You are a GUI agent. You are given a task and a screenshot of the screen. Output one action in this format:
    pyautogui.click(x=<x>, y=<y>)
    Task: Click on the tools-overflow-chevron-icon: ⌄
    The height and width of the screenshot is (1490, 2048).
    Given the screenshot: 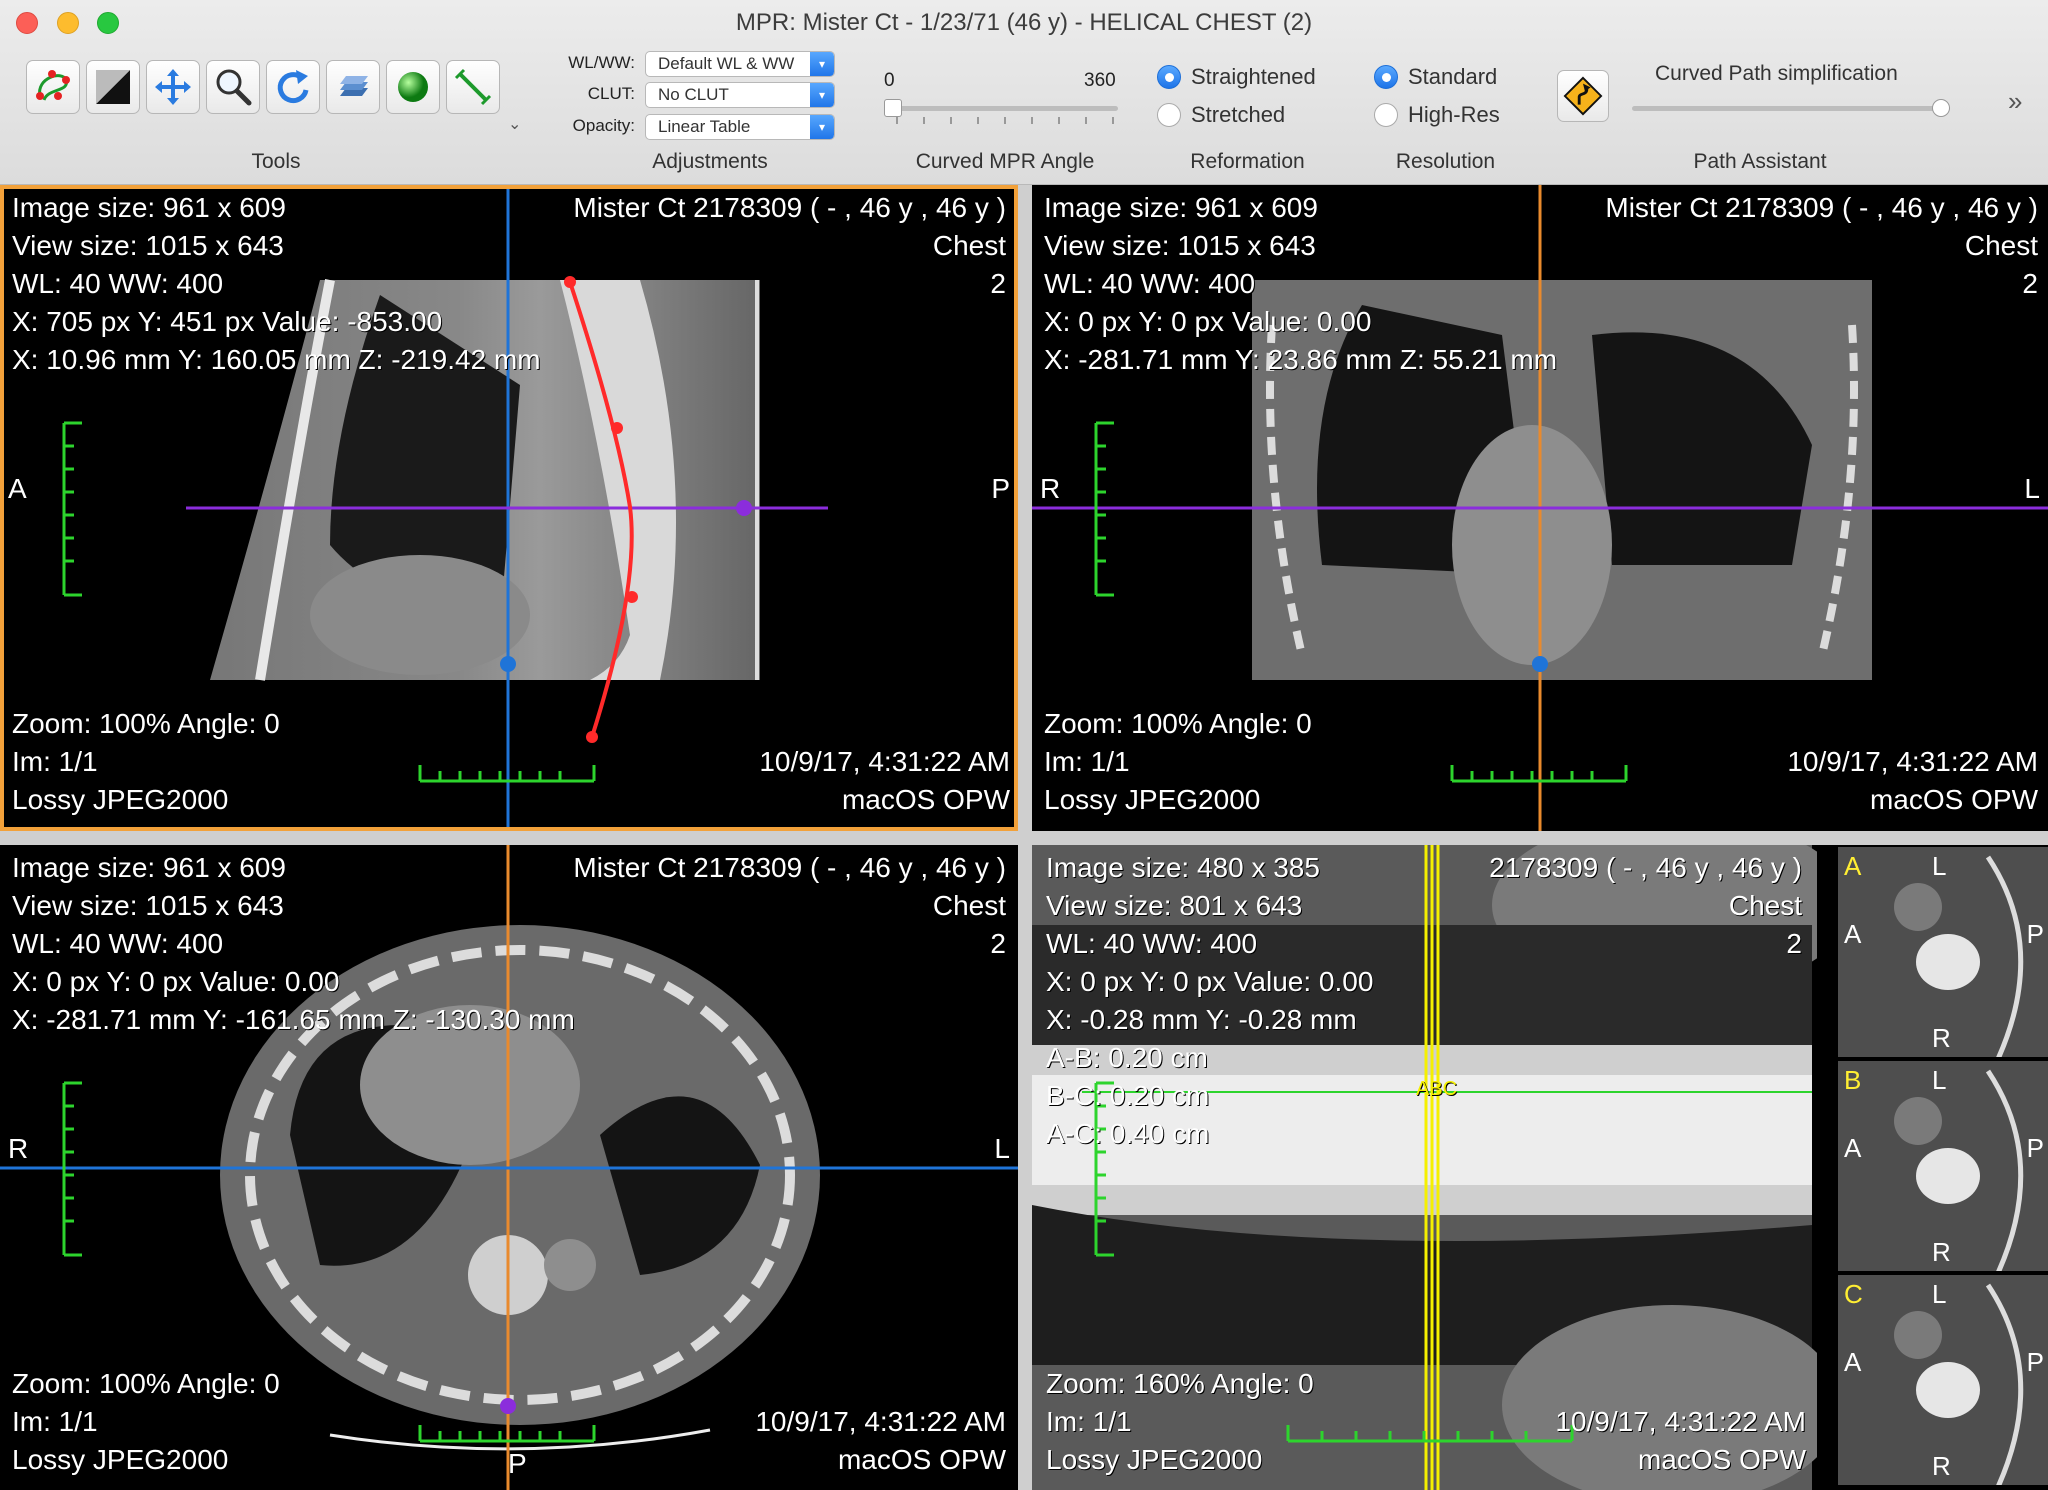 What is the action you would take?
    pyautogui.click(x=514, y=124)
    